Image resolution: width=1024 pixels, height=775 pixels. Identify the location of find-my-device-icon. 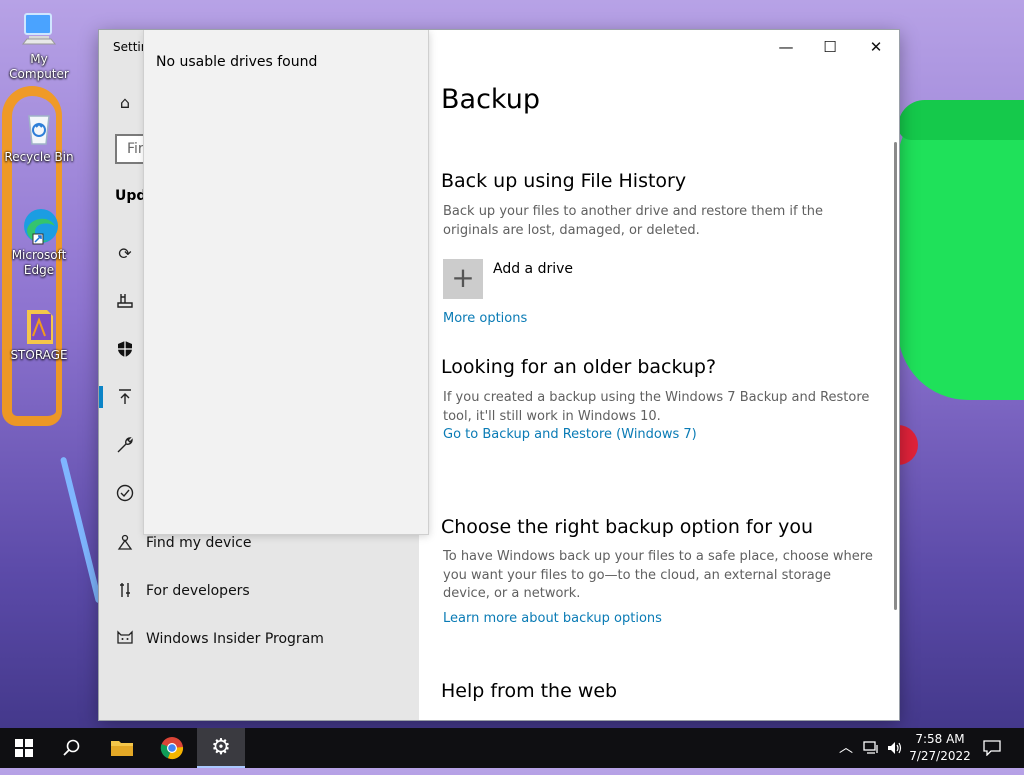
(125, 543).